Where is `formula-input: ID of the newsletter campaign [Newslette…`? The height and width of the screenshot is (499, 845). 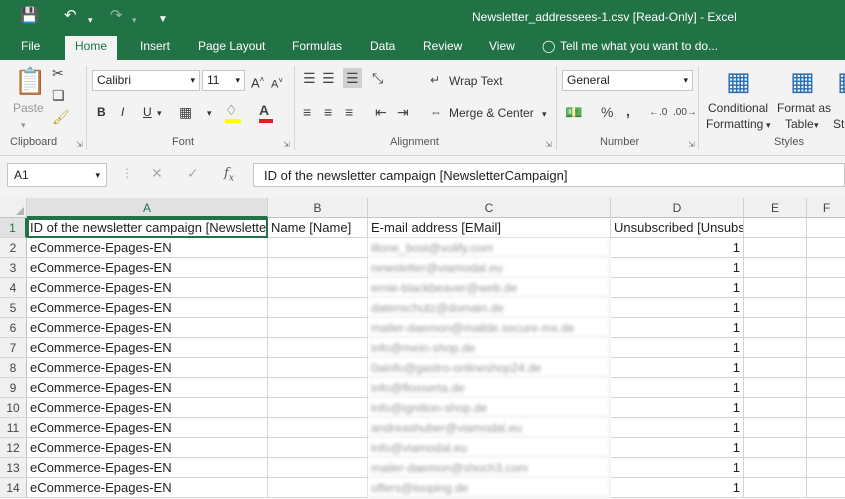
formula-input: ID of the newsletter campaign [Newslette… is located at coordinates (549, 175).